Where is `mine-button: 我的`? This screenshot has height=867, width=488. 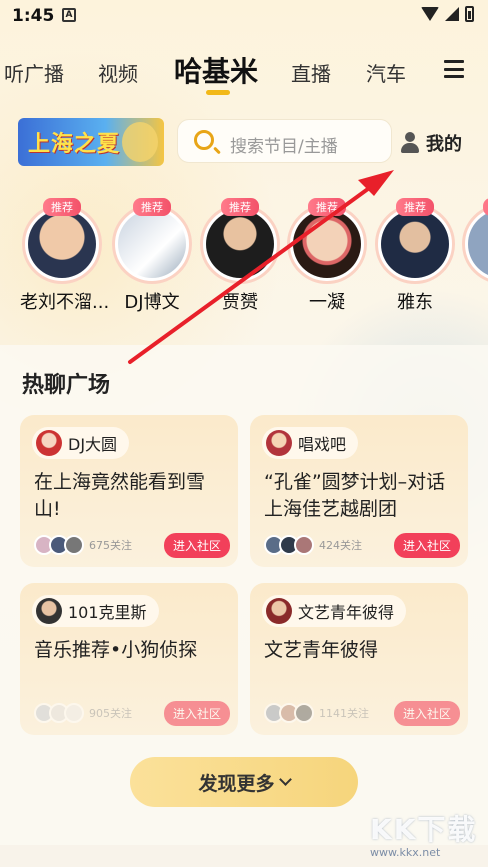
mine-button: 我的 is located at coordinates (431, 143).